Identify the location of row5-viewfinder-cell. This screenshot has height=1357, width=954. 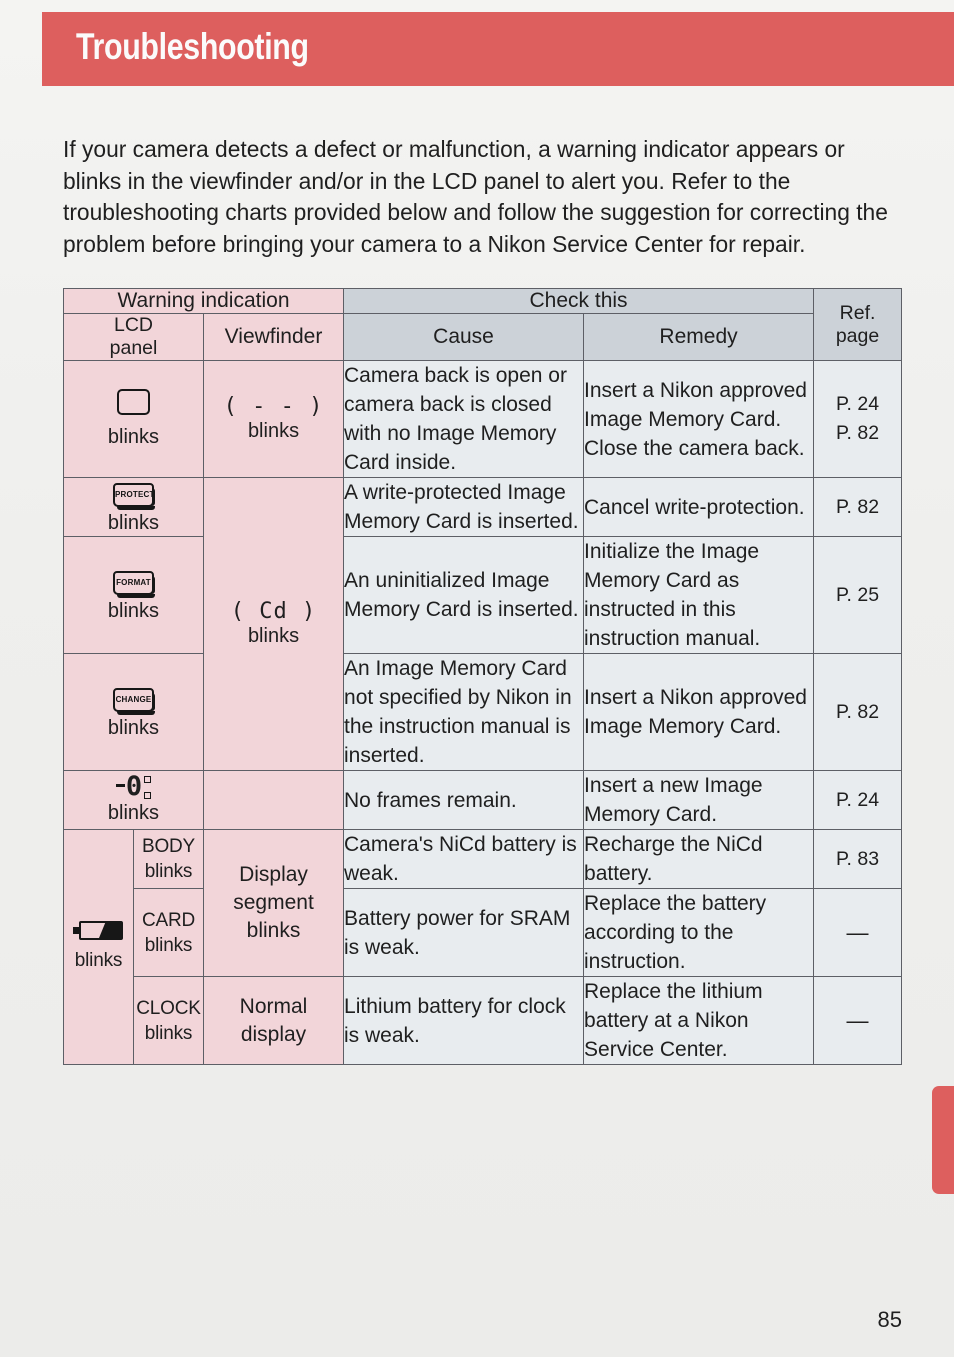
(273, 800).